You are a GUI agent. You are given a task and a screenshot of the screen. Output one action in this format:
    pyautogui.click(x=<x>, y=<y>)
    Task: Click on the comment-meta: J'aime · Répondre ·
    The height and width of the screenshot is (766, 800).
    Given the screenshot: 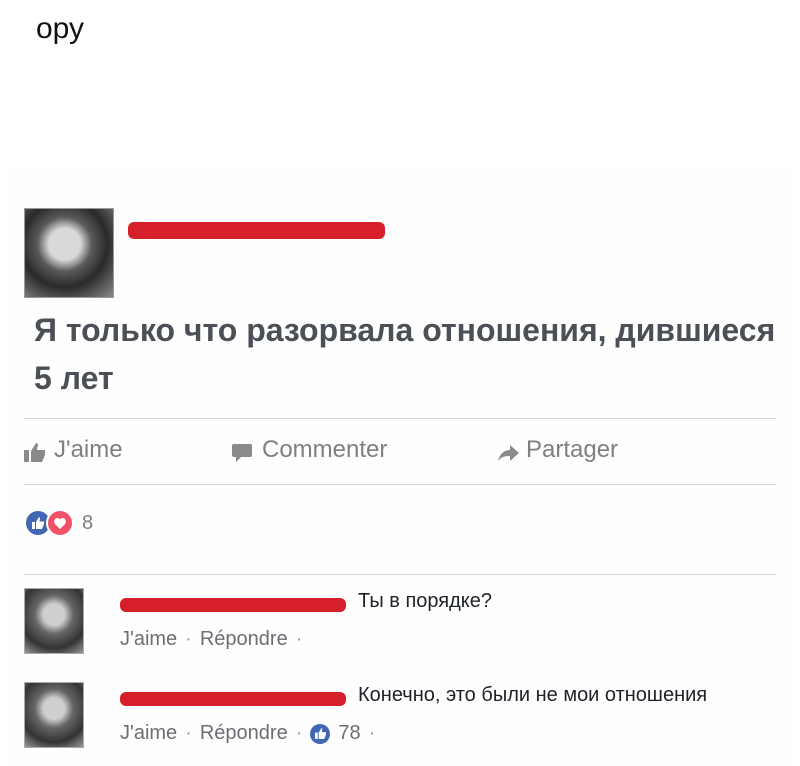 What is the action you would take?
    pyautogui.click(x=211, y=639)
    